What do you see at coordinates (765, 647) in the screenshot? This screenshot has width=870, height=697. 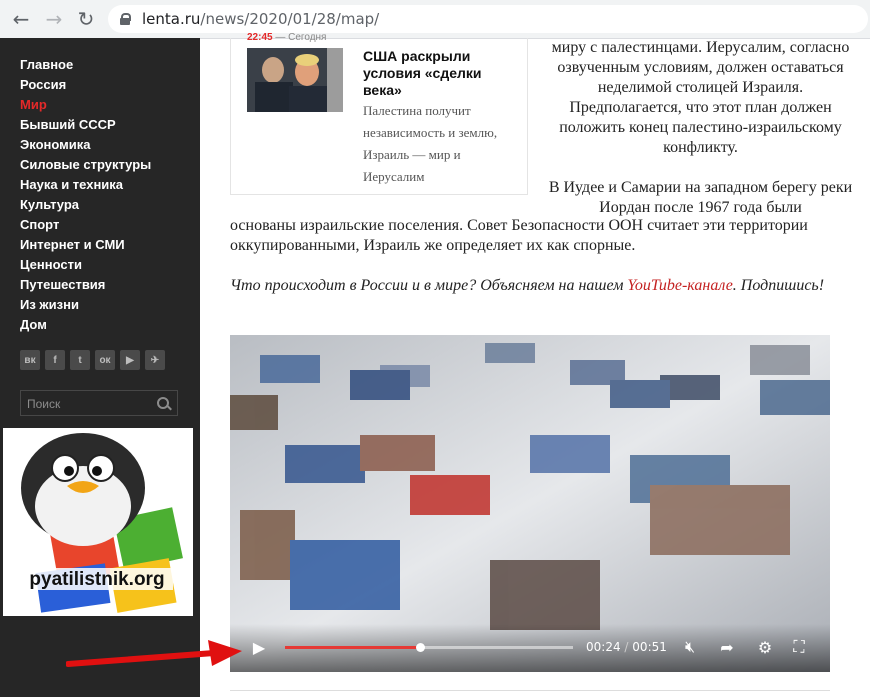 I see `settings-icon: ⚙` at bounding box center [765, 647].